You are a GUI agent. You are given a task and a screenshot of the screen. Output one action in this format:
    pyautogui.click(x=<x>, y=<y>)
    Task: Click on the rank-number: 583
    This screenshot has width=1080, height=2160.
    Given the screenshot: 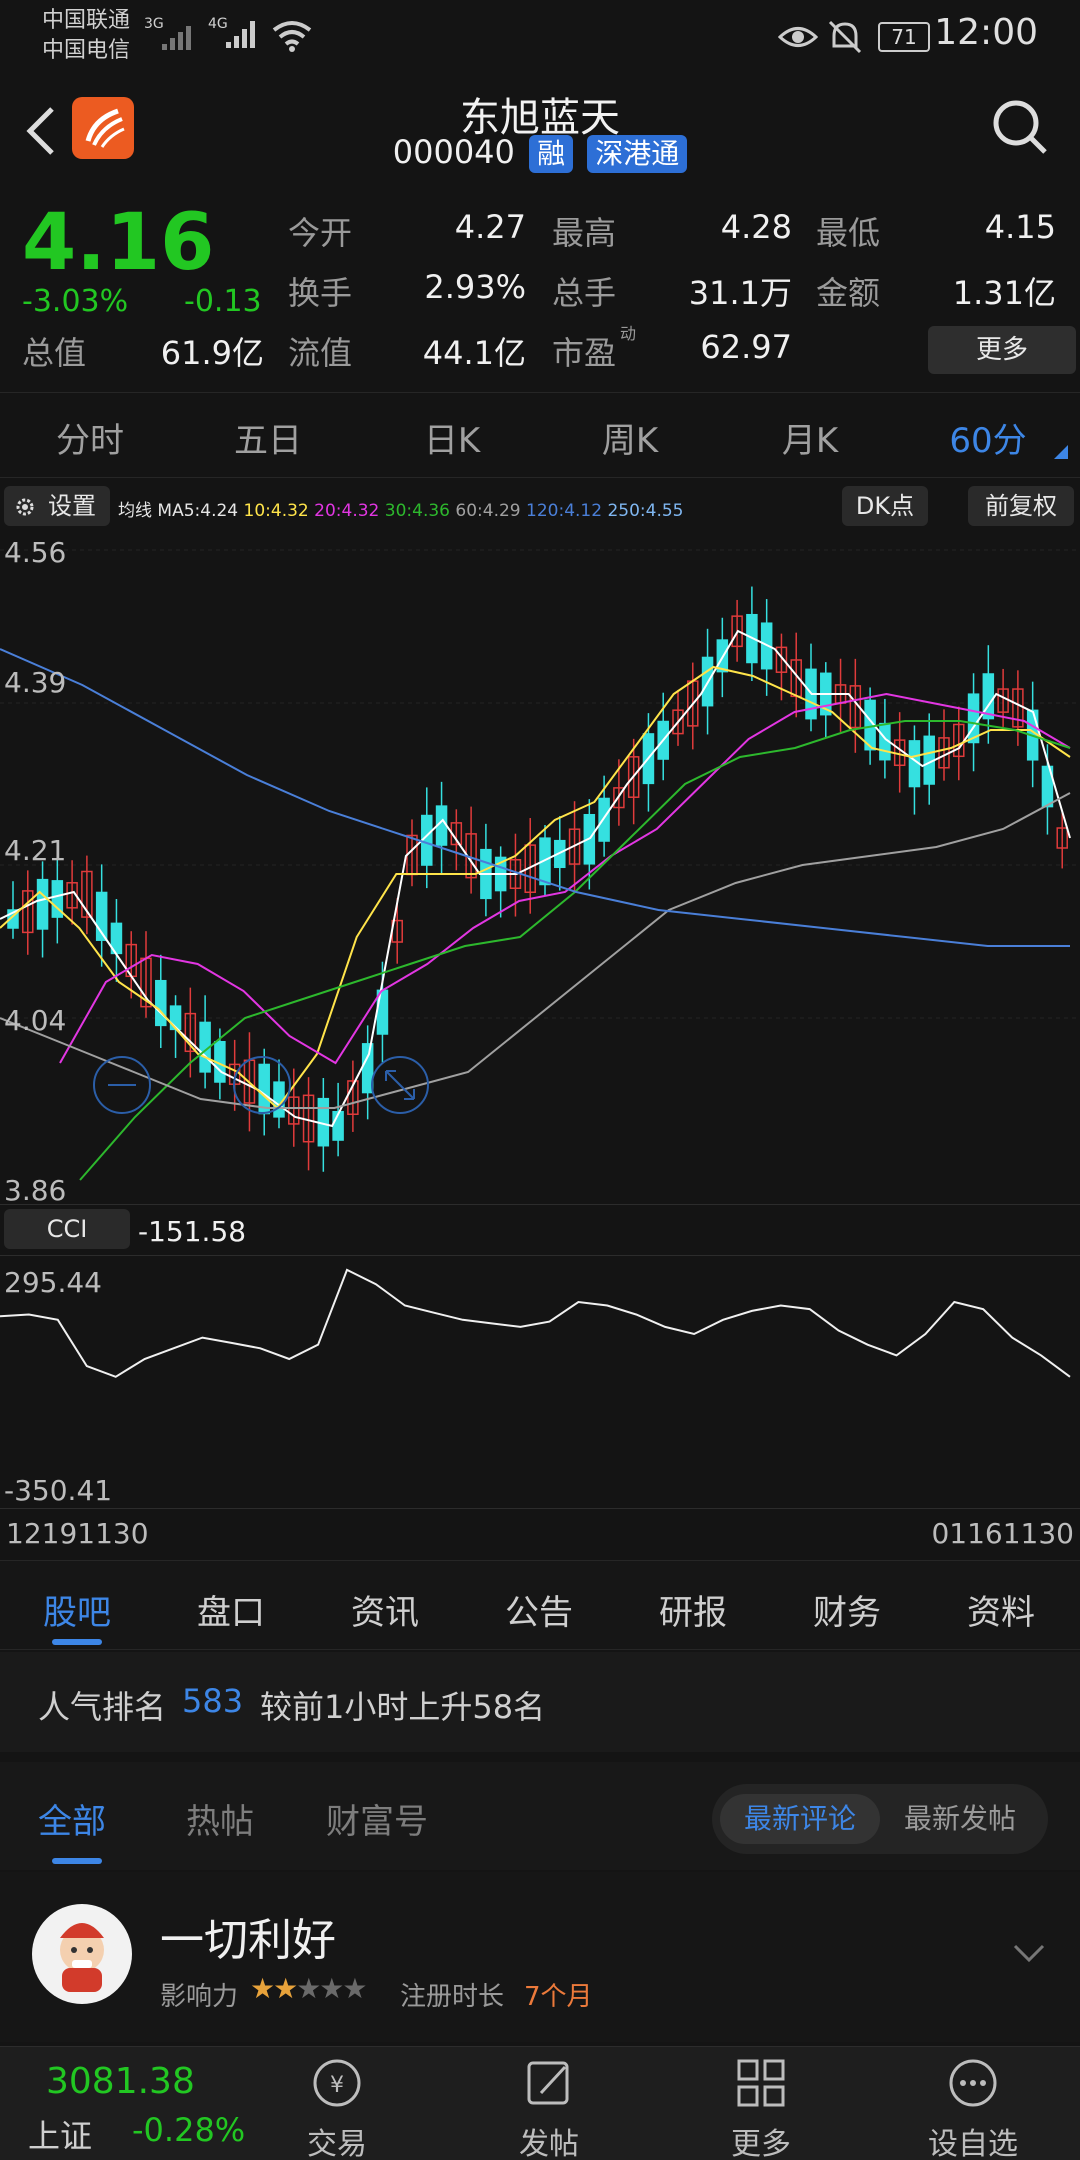 What is the action you would take?
    pyautogui.click(x=213, y=1701)
    